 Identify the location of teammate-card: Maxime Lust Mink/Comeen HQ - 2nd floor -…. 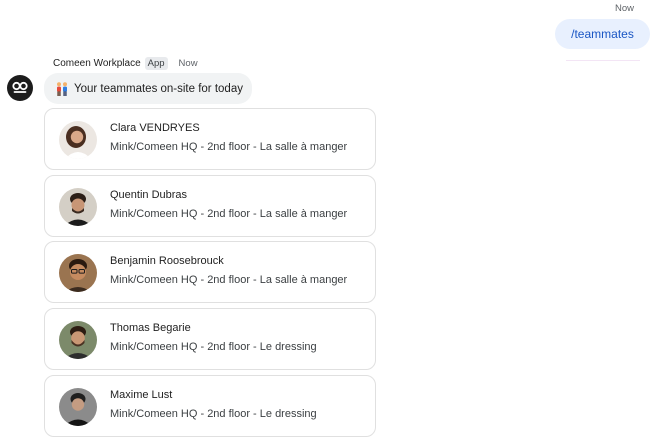
(210, 406).